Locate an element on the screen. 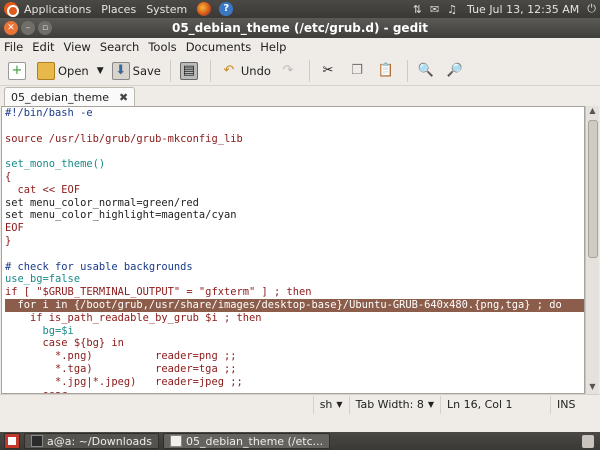 This screenshot has height=450, width=600. menu-file: File is located at coordinates (13, 47).